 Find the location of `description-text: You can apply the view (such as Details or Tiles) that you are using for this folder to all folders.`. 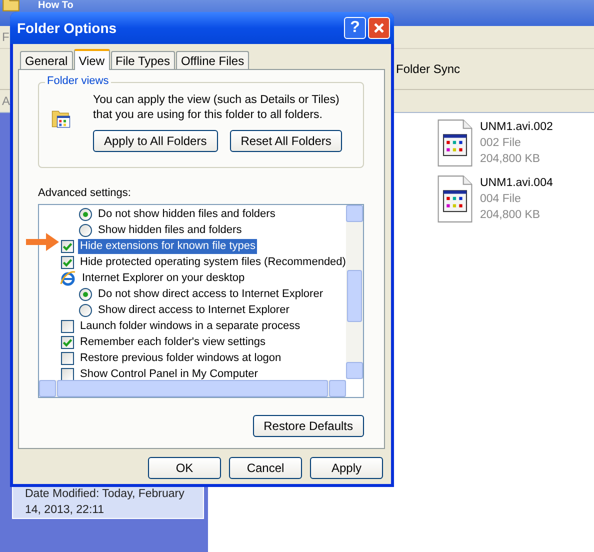

description-text: You can apply the view (such as Details or Tiles) that you are using for this folder to all folders. is located at coordinates (216, 108).